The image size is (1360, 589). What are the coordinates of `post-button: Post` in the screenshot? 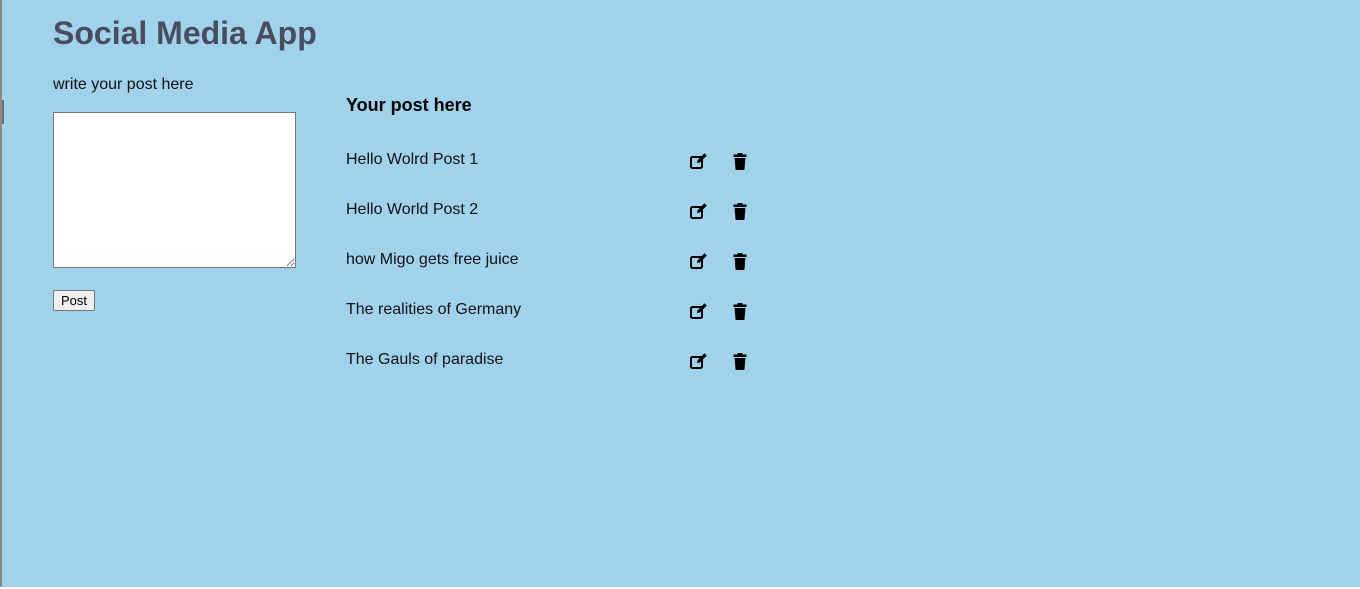 It's located at (74, 300).